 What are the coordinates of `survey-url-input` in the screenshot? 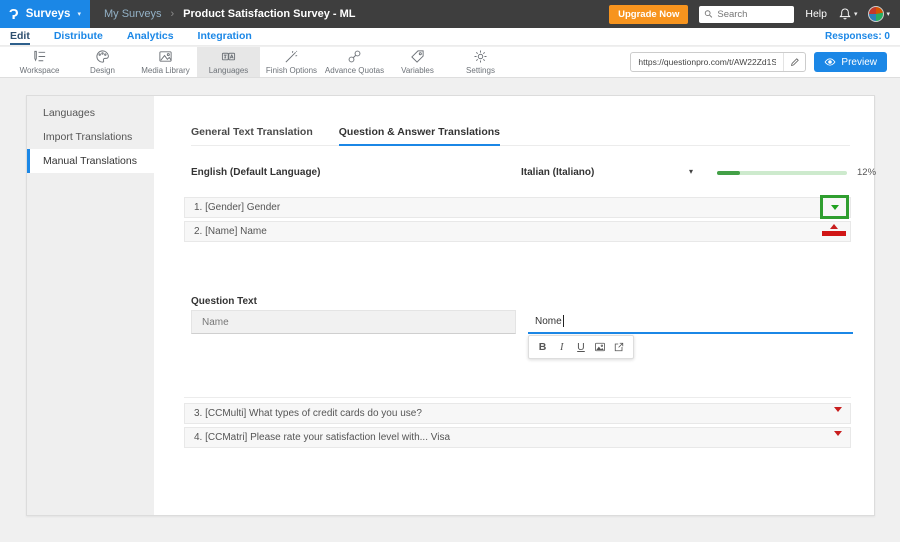 It's located at (707, 62).